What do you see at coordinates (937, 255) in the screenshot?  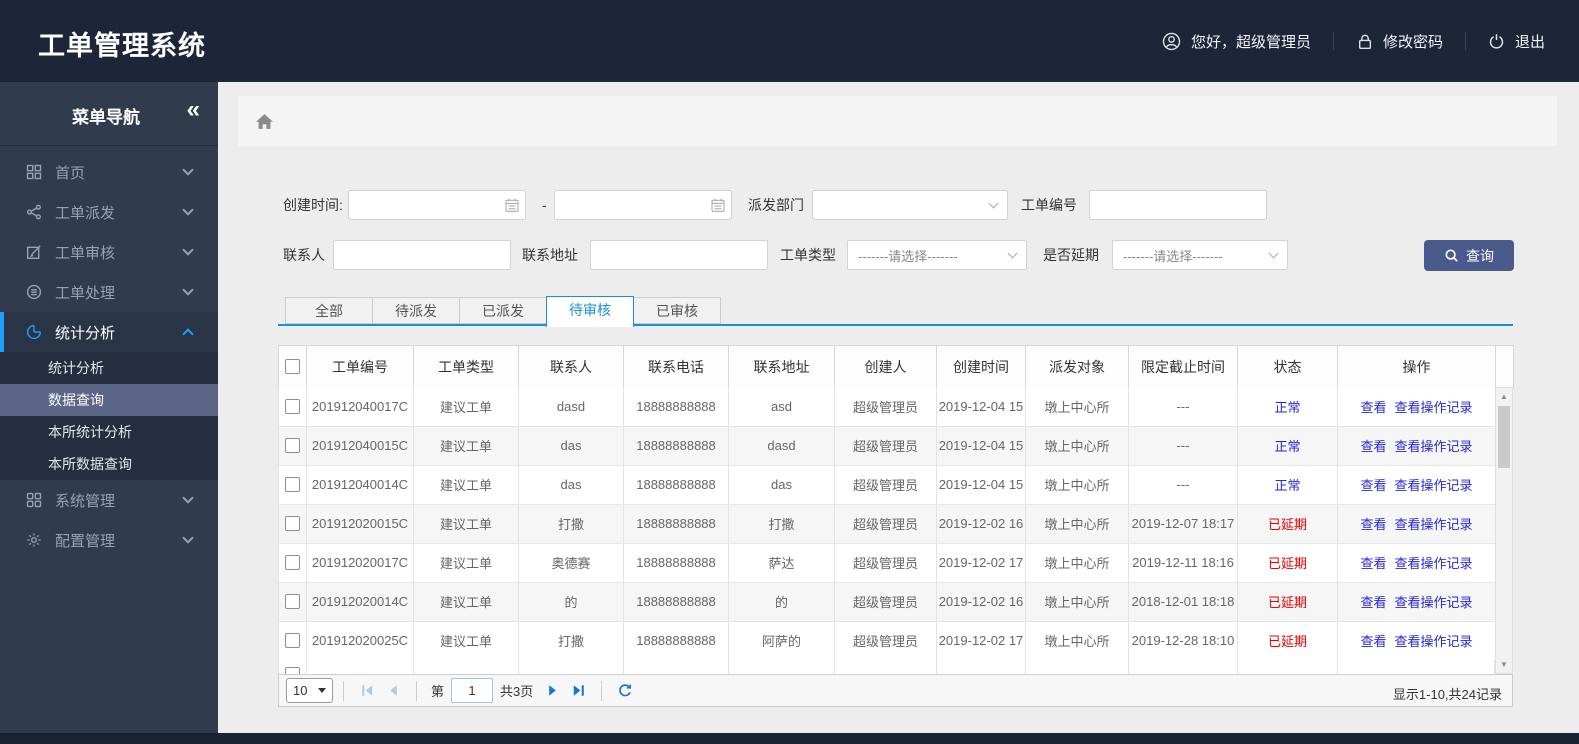 I see `order-type-select: -------请选择-------` at bounding box center [937, 255].